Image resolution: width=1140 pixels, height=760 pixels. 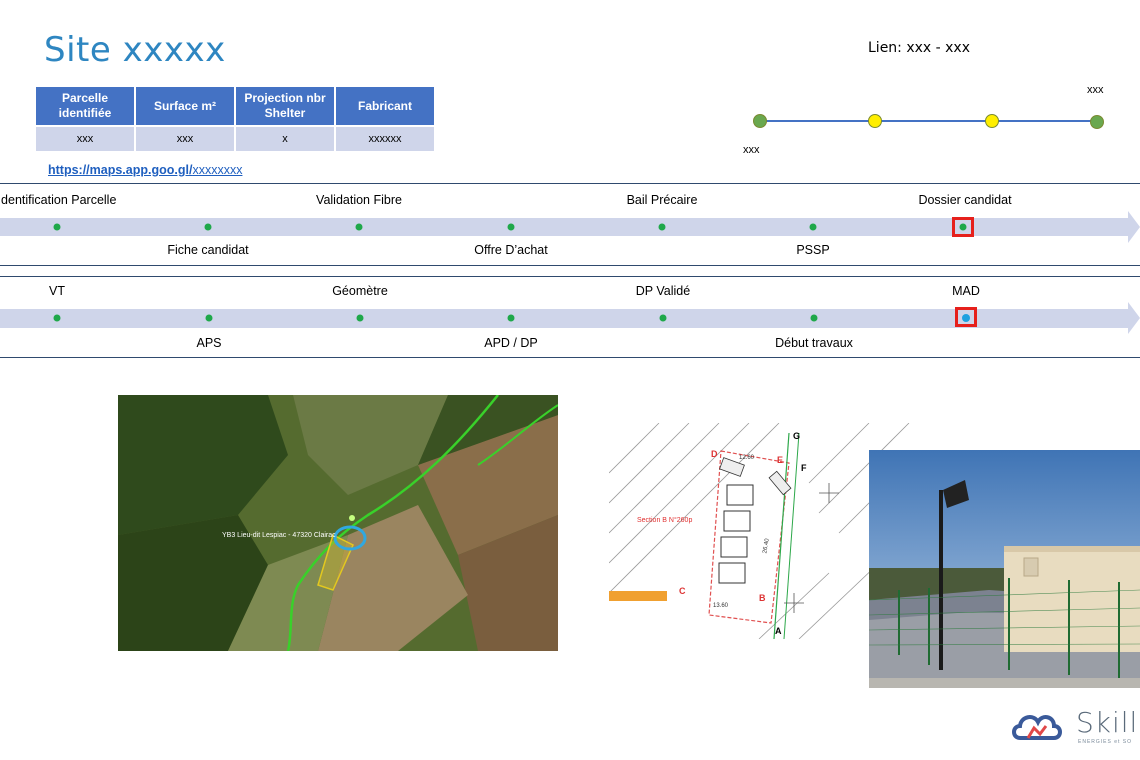 I want to click on timeline2-bottom-rule, so click(x=570, y=357).